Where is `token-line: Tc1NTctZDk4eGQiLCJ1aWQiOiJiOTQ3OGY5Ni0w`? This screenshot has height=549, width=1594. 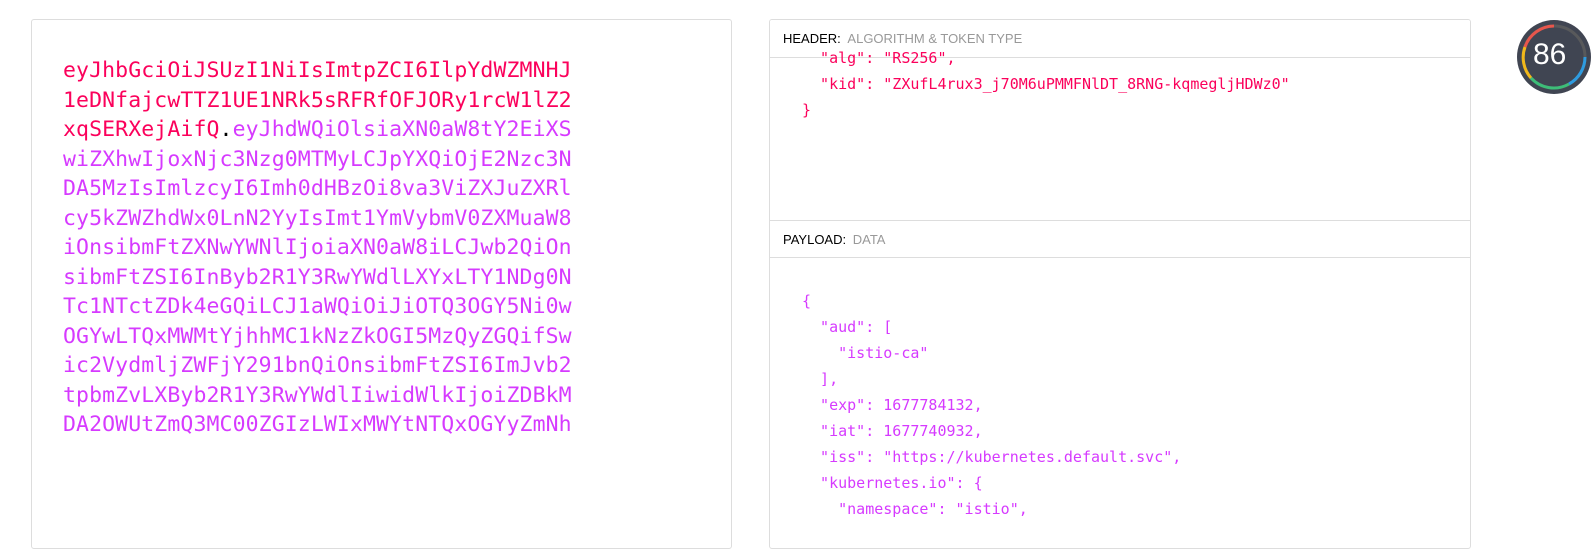 token-line: Tc1NTctZDk4eGQiLCJ1aWQiOiJiOTQ3OGY5Ni0w is located at coordinates (317, 307).